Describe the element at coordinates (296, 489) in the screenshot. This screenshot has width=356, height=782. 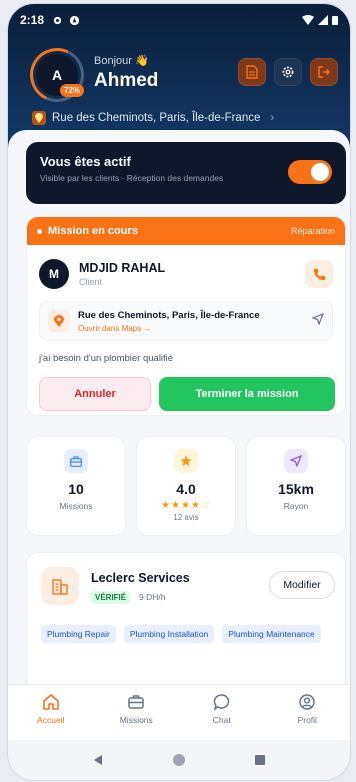
I see `radius-value: 15km` at that location.